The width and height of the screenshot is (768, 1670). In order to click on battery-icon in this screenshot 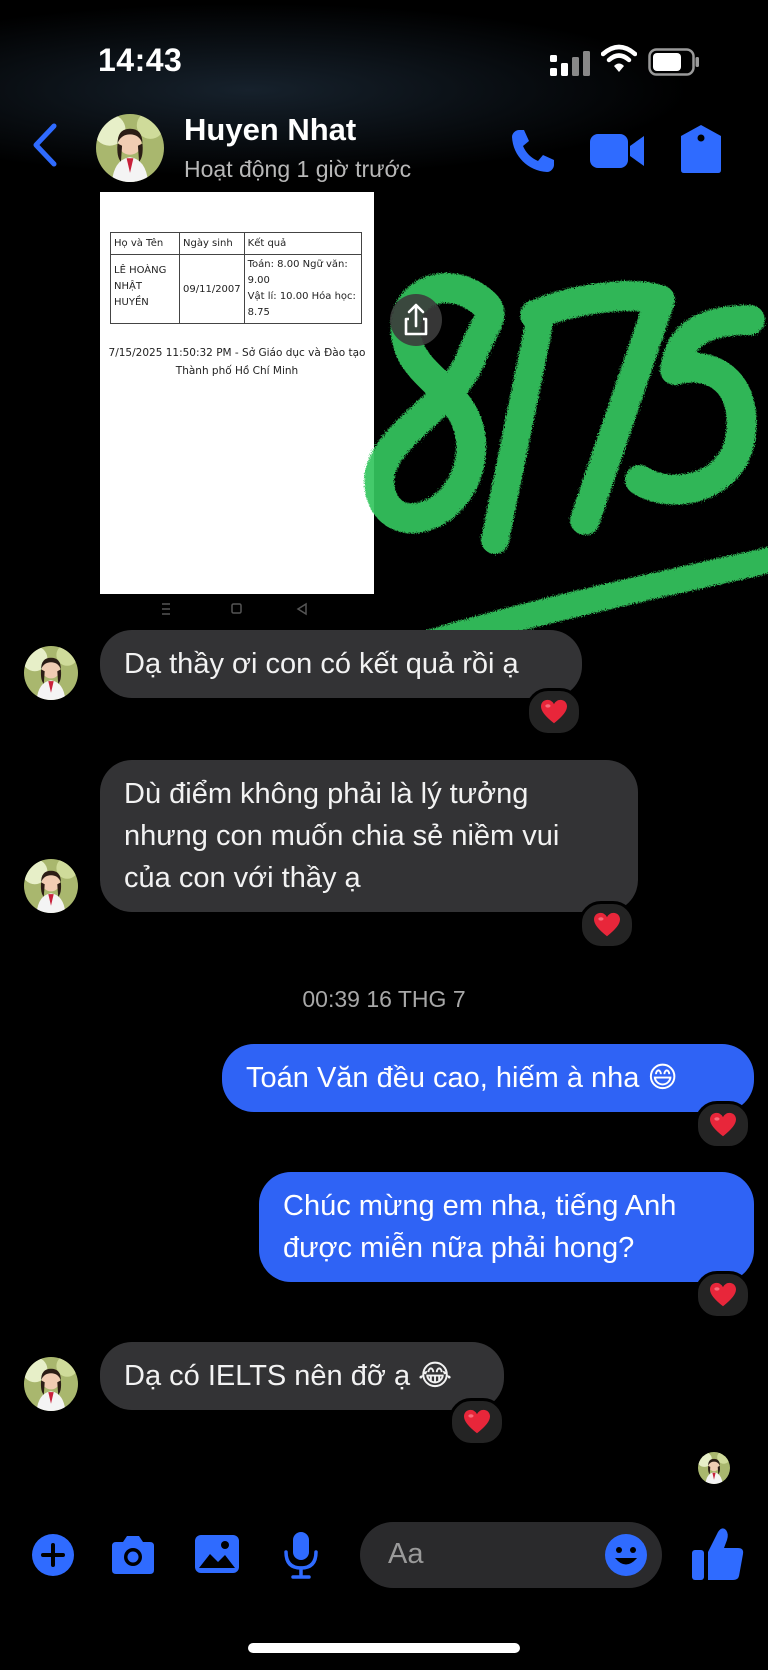, I will do `click(673, 62)`.